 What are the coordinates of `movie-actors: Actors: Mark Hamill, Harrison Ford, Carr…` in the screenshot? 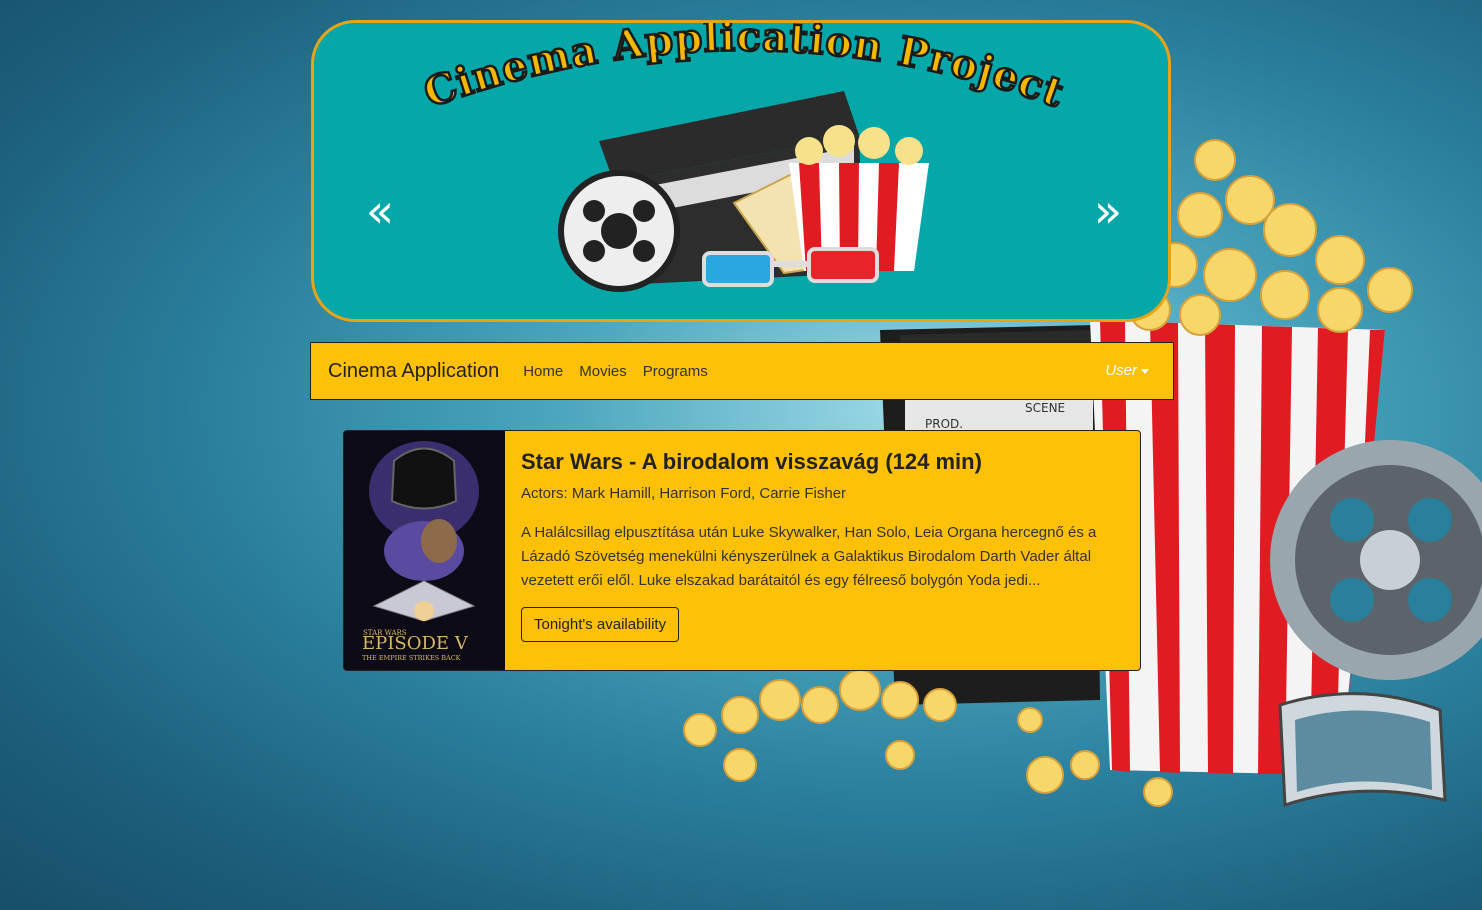 It's located at (684, 493).